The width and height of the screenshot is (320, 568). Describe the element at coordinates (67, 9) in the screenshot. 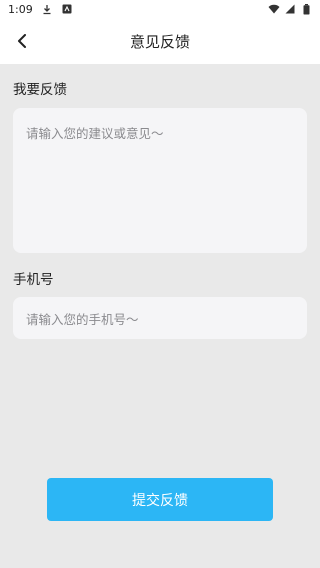

I see `notification-icon` at that location.